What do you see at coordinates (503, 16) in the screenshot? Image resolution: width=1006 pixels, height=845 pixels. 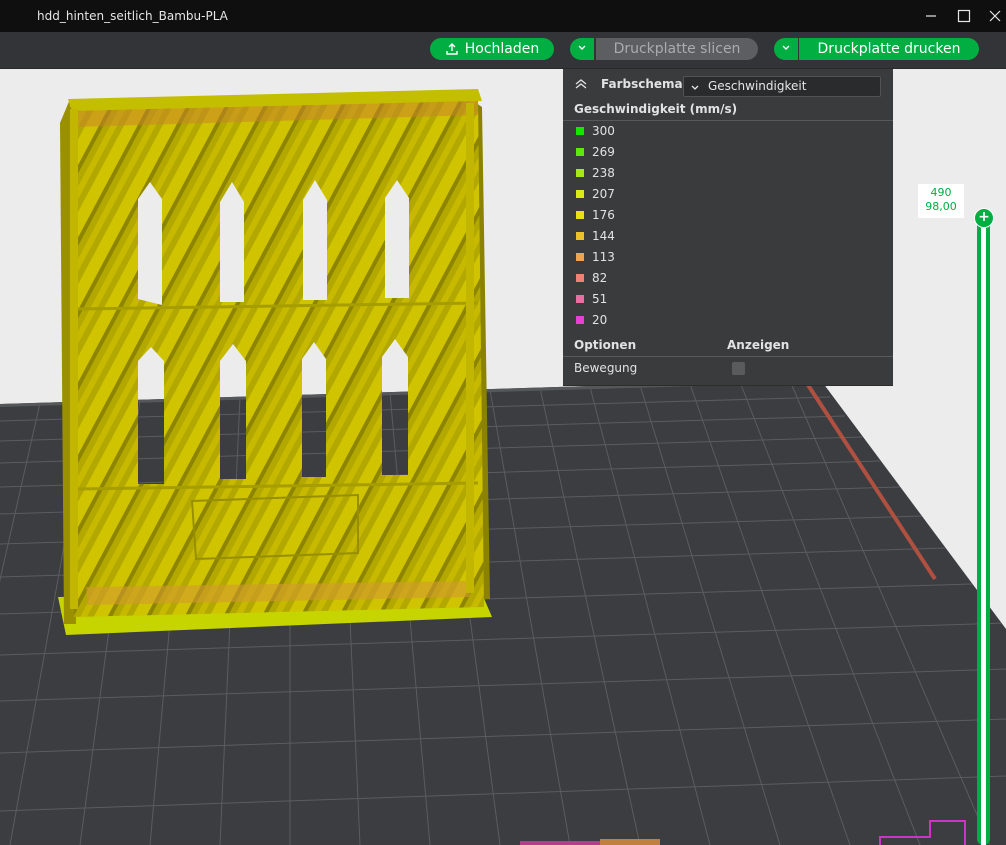 I see `title-bar: hdd_hinten_seitlich_Bambu-PLA` at bounding box center [503, 16].